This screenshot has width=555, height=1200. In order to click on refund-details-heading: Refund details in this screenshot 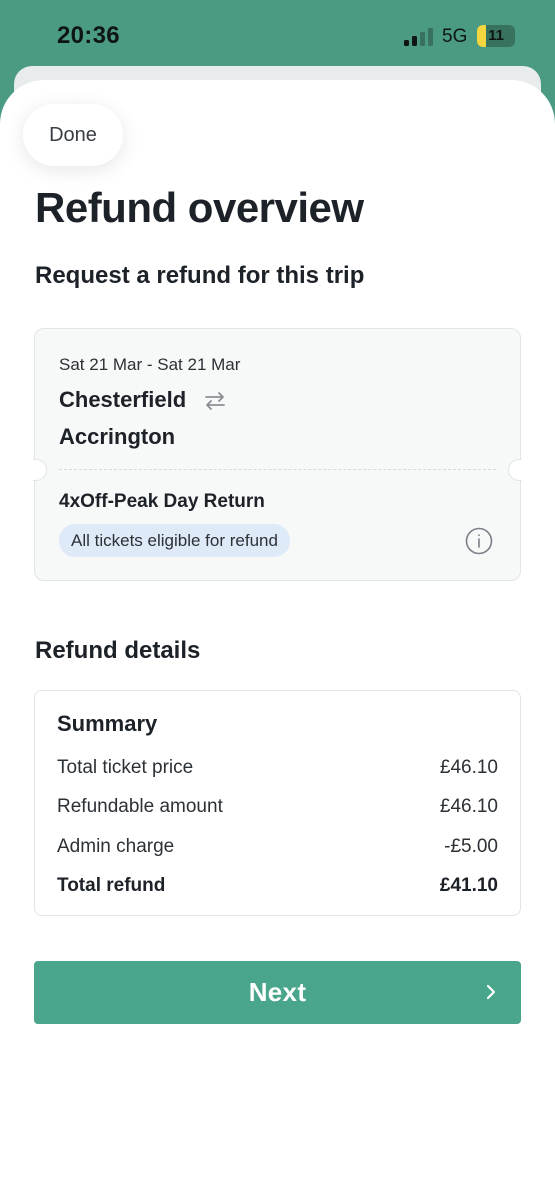, I will do `click(118, 650)`.